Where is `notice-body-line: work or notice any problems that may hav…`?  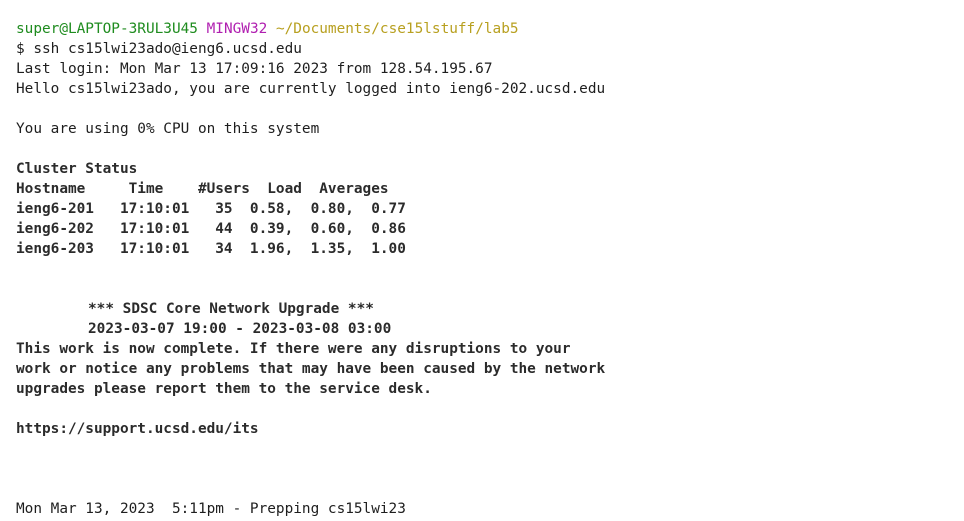
notice-body-line: work or notice any problems that may hav… is located at coordinates (311, 369).